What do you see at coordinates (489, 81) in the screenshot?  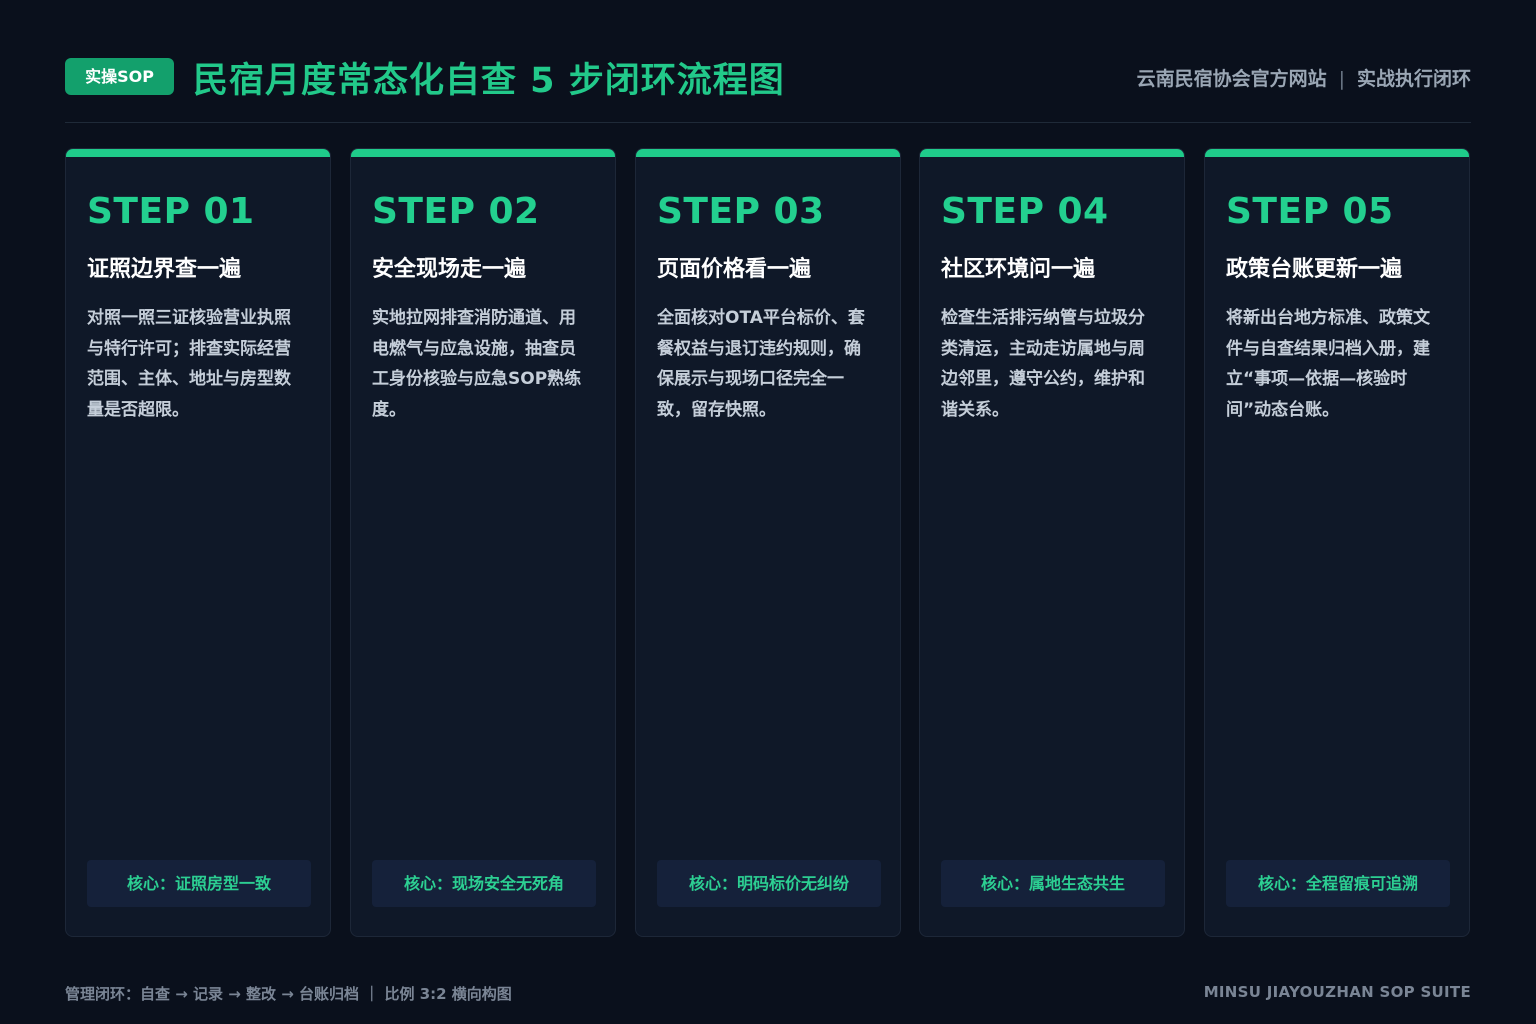 I see `page-title: 民宿月度常态化自查 5 步闭环流程图` at bounding box center [489, 81].